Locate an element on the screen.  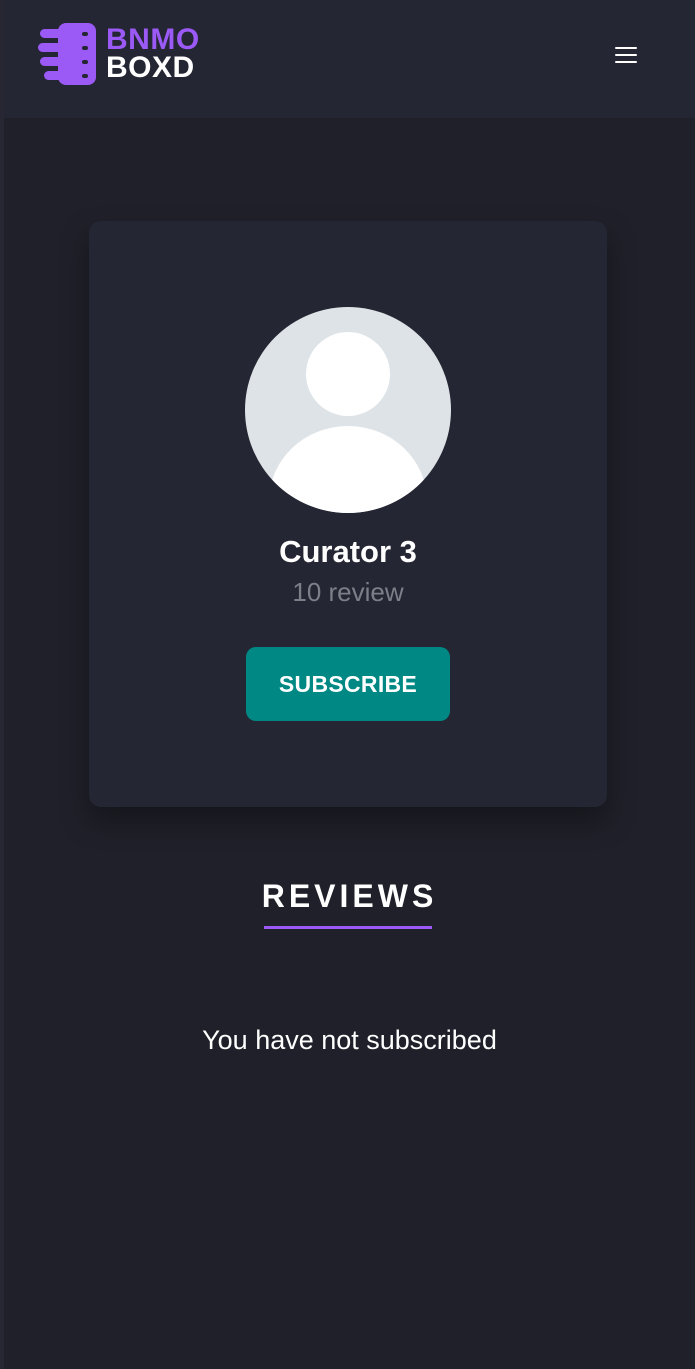
profile-name: Curator 3 is located at coordinates (348, 551).